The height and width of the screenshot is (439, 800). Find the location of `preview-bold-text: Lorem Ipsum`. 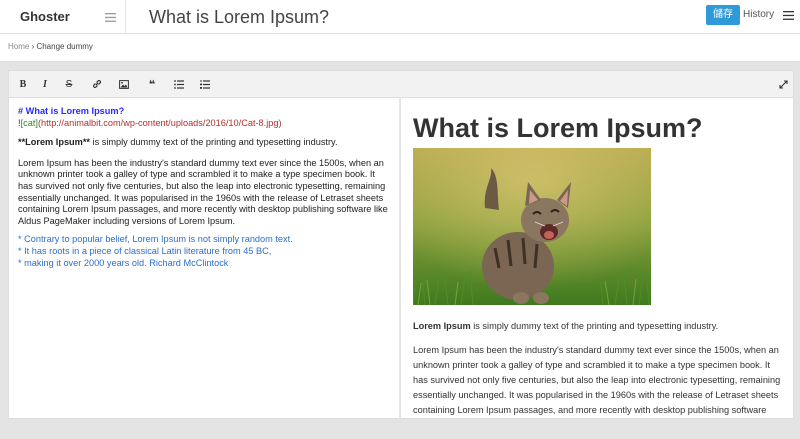

preview-bold-text: Lorem Ipsum is located at coordinates (442, 326).